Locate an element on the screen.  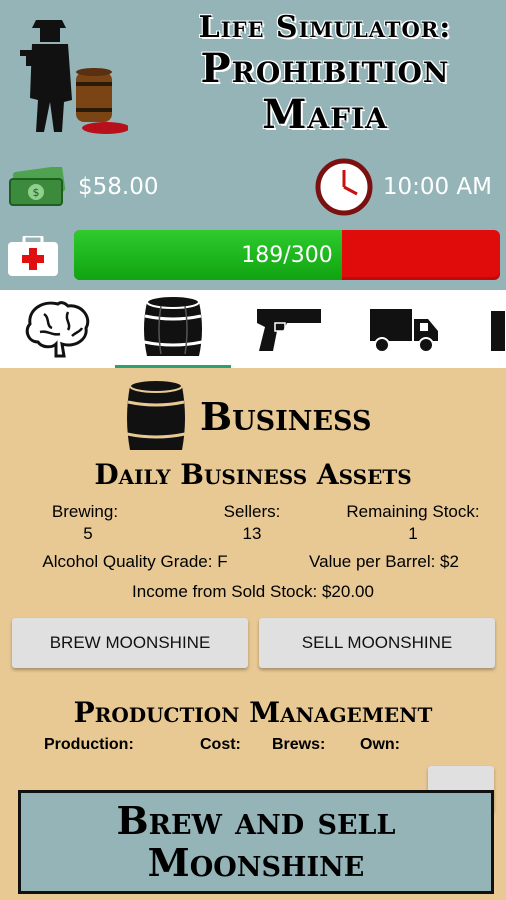
sellers-value: 13 is located at coordinates (252, 533).